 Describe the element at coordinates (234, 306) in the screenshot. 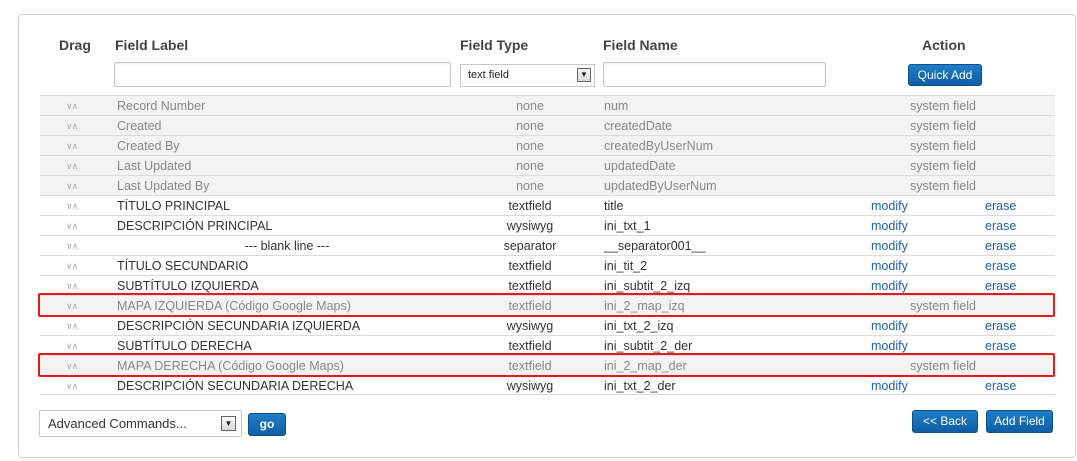

I see `field-label: MAPA IZQUIERDA (Código Google Maps)` at that location.